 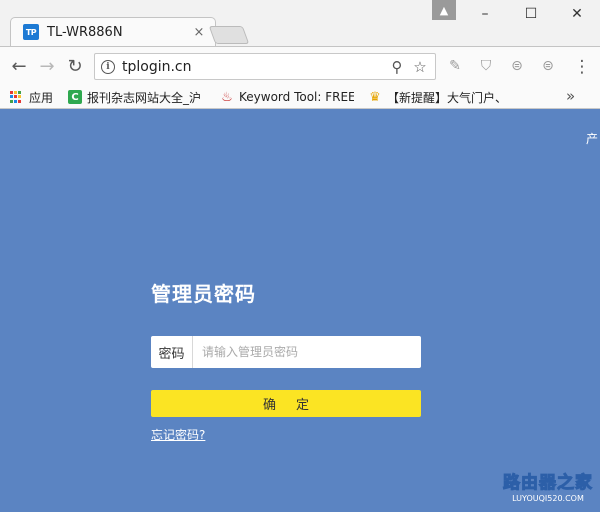 I want to click on bookmark-star-icon: ☆, so click(x=420, y=67).